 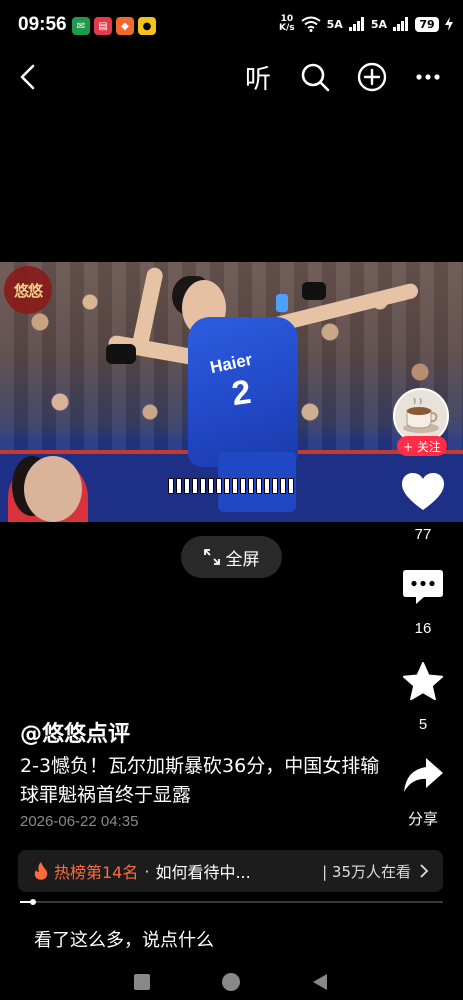 I want to click on app-notification-icon: ●, so click(x=147, y=26).